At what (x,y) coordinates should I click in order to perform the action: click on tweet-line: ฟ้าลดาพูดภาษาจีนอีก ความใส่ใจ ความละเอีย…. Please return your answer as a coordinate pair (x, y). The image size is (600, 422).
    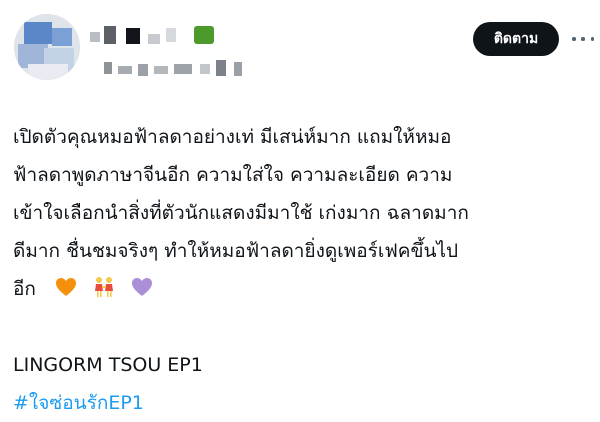
    Looking at the image, I should click on (233, 175).